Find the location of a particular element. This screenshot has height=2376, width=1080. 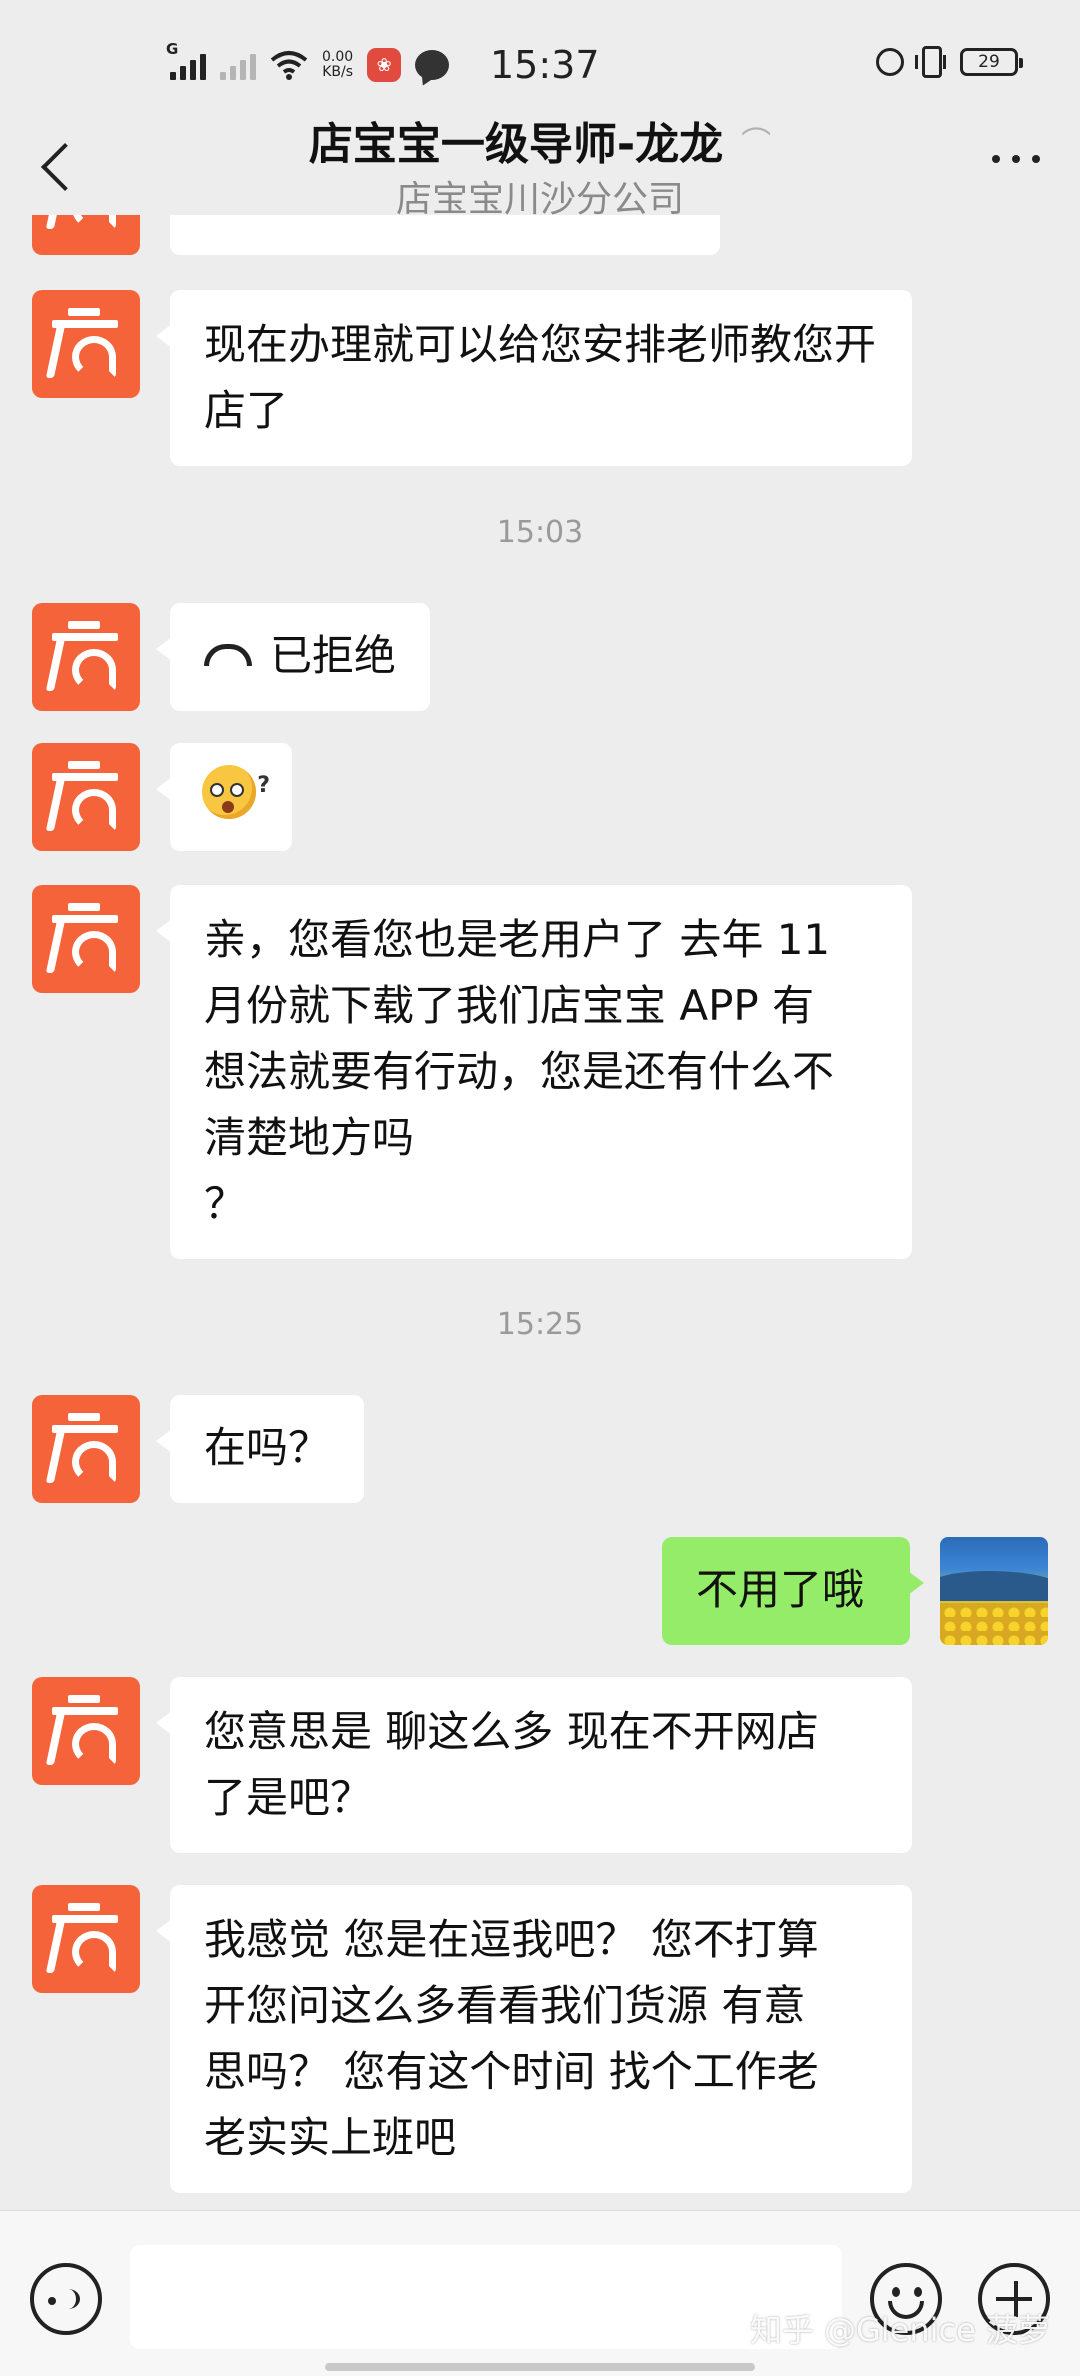

my-avatar is located at coordinates (994, 1591).